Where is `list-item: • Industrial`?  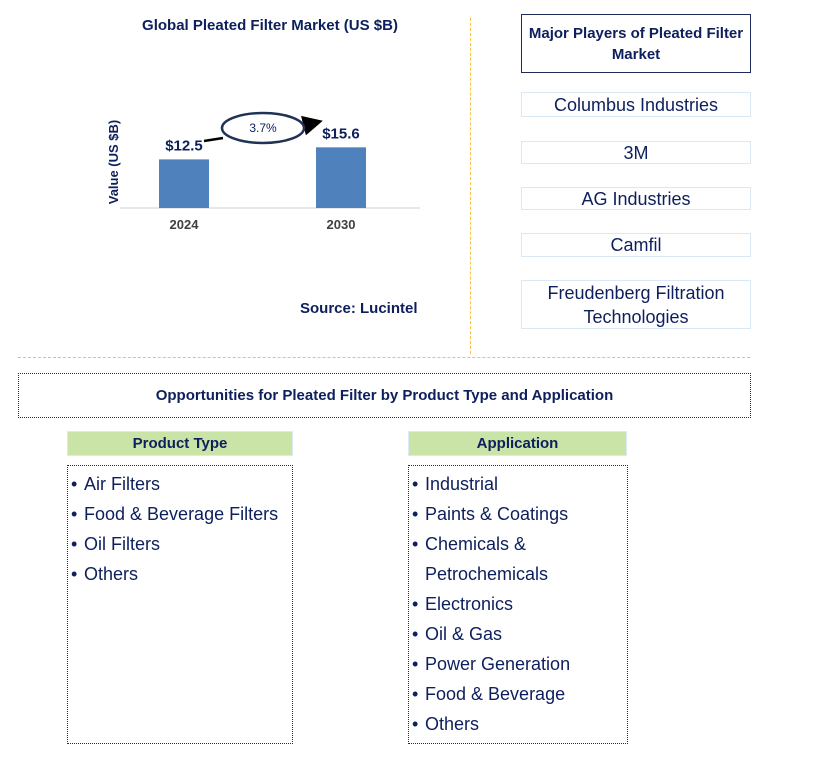 list-item: • Industrial is located at coordinates (455, 484).